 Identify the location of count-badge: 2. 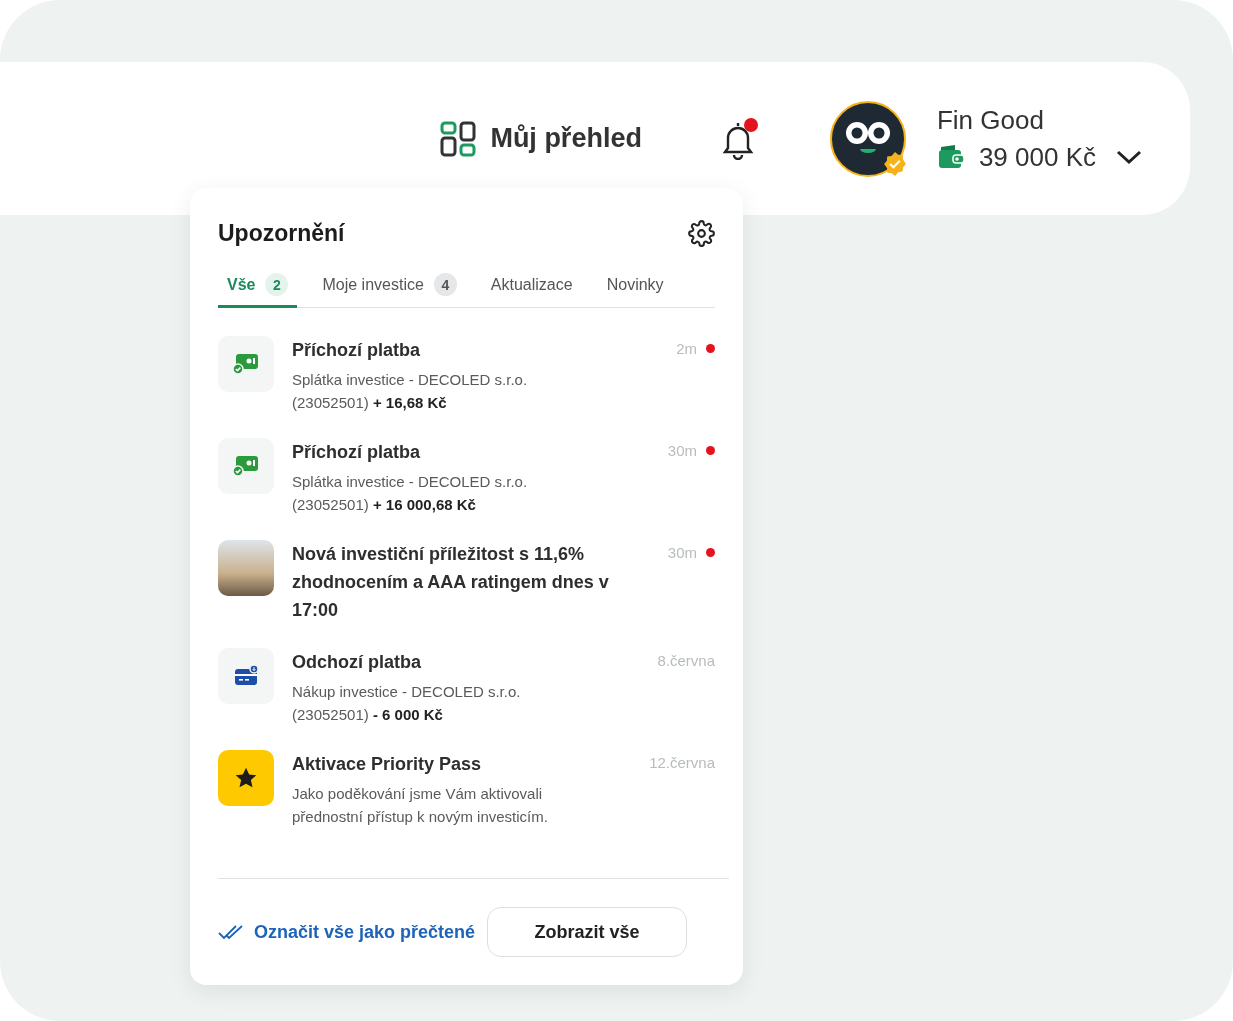
(277, 284).